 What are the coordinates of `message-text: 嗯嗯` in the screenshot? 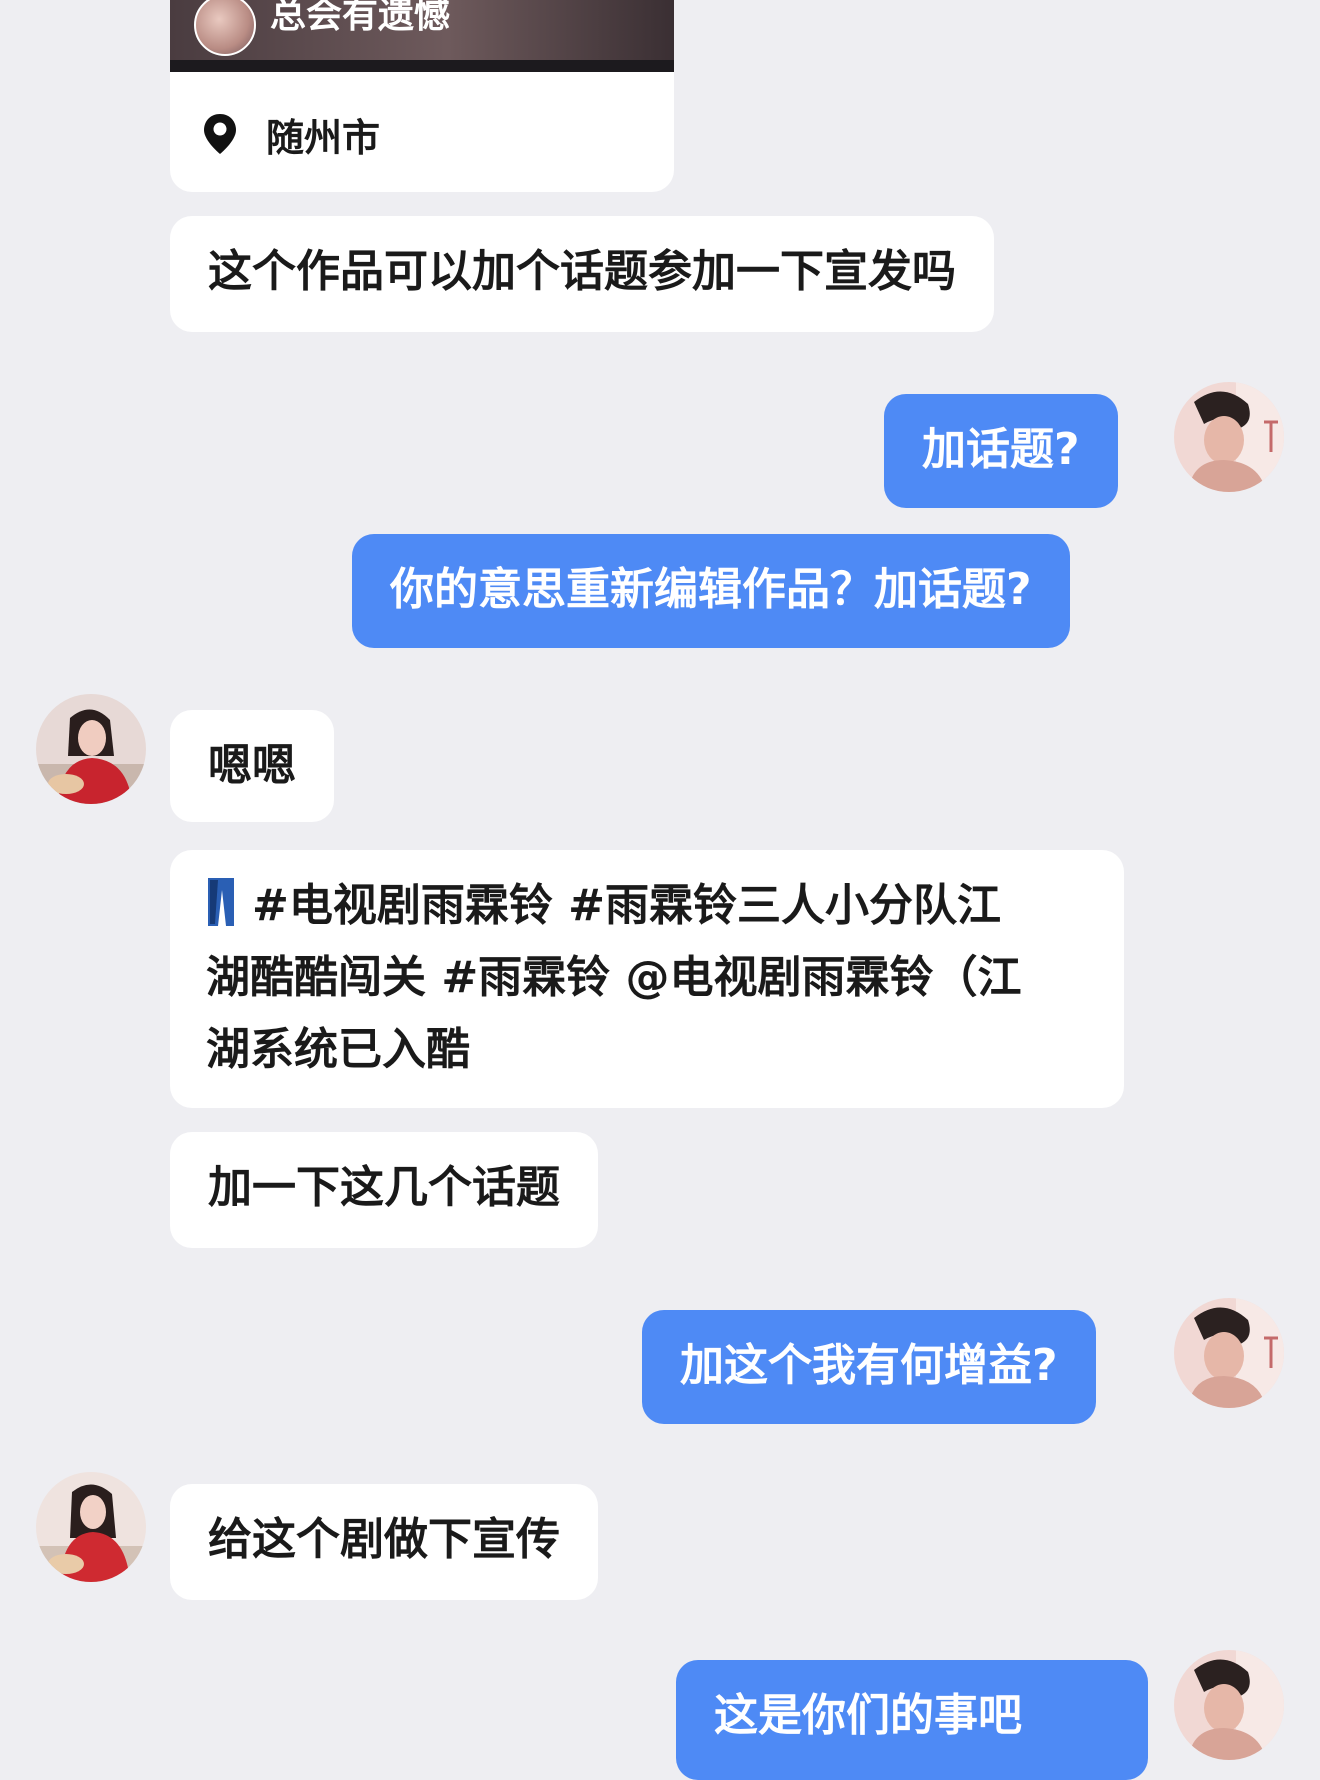 It's located at (252, 765).